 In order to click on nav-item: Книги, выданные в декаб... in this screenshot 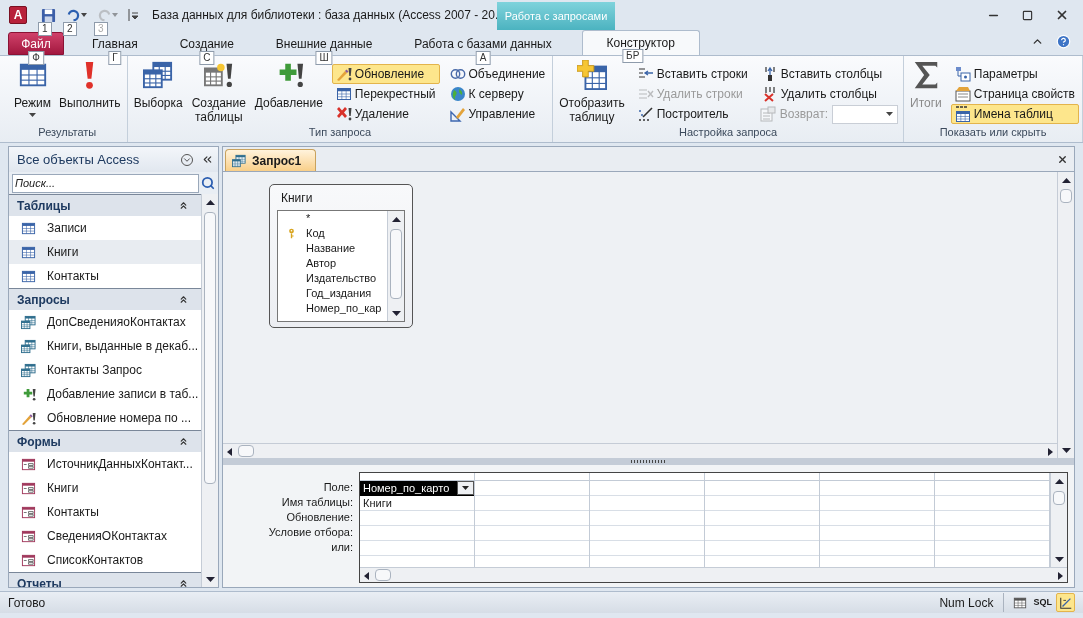, I will do `click(105, 346)`.